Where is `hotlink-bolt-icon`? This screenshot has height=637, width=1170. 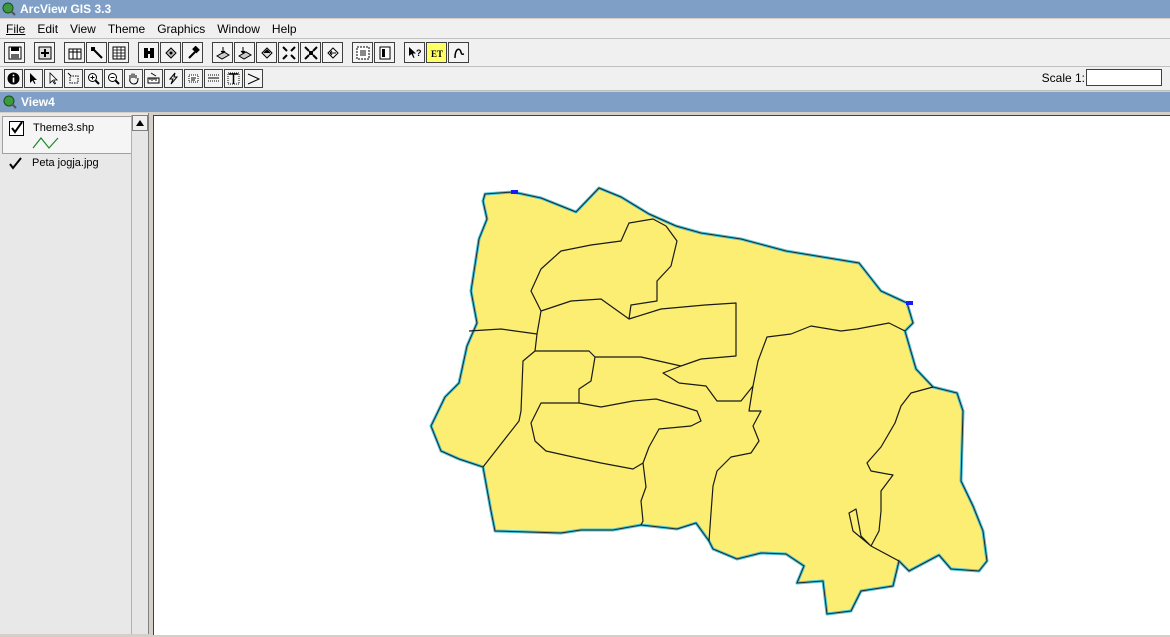 hotlink-bolt-icon is located at coordinates (173, 78).